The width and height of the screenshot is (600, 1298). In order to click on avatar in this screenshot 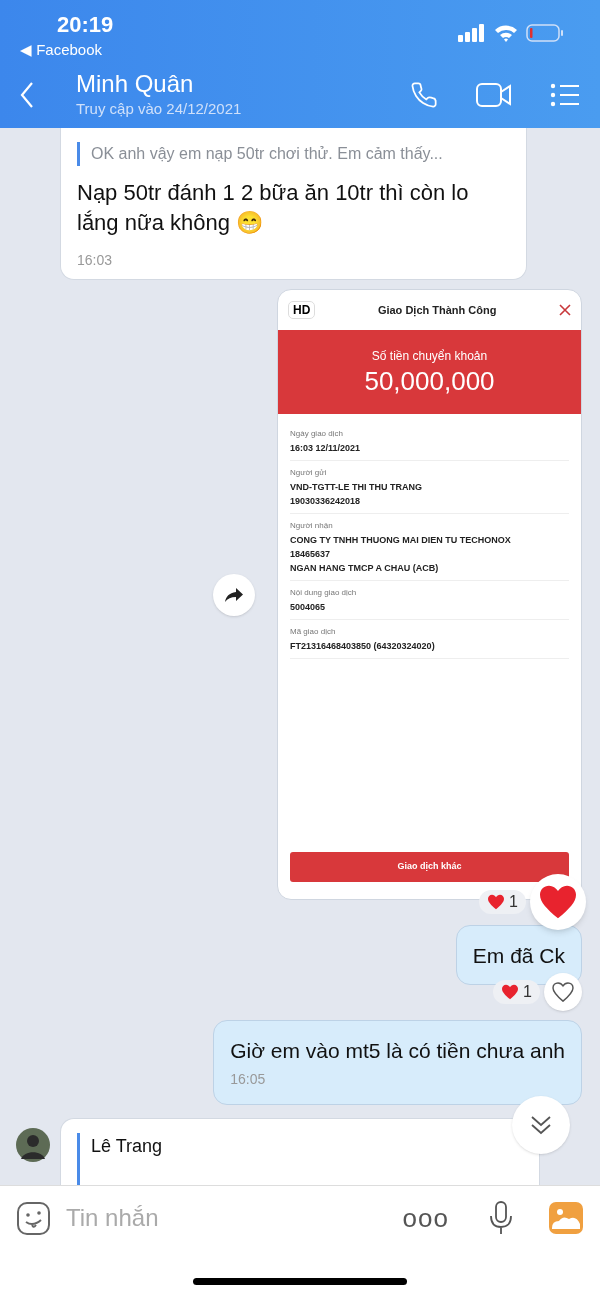, I will do `click(33, 1145)`.